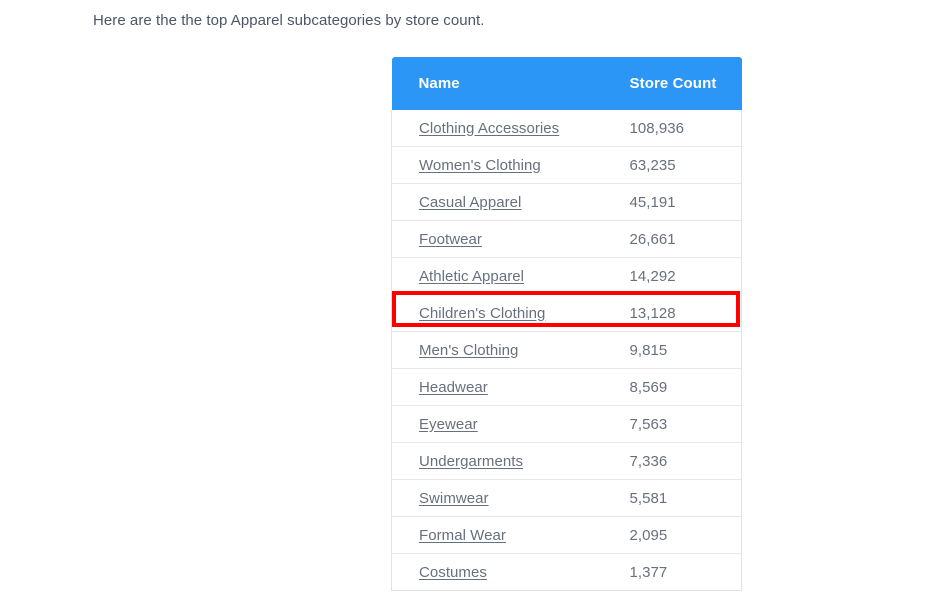  Describe the element at coordinates (681, 313) in the screenshot. I see `cell-store-count: 13,128` at that location.